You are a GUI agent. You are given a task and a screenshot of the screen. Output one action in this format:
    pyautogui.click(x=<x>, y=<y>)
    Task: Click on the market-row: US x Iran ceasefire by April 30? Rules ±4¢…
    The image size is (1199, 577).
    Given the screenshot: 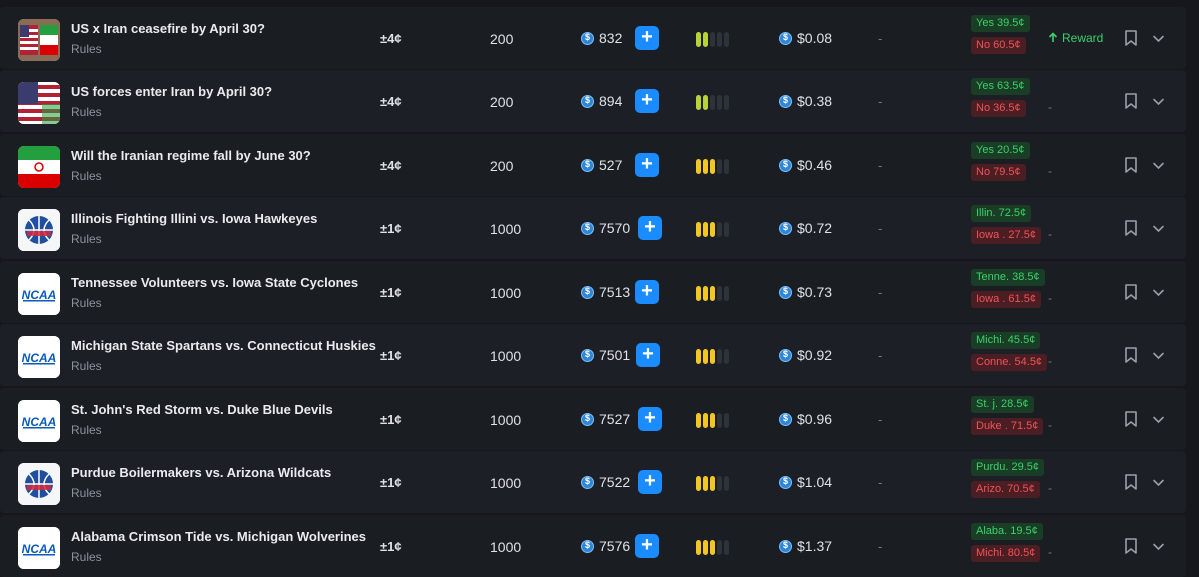 What is the action you would take?
    pyautogui.click(x=593, y=38)
    